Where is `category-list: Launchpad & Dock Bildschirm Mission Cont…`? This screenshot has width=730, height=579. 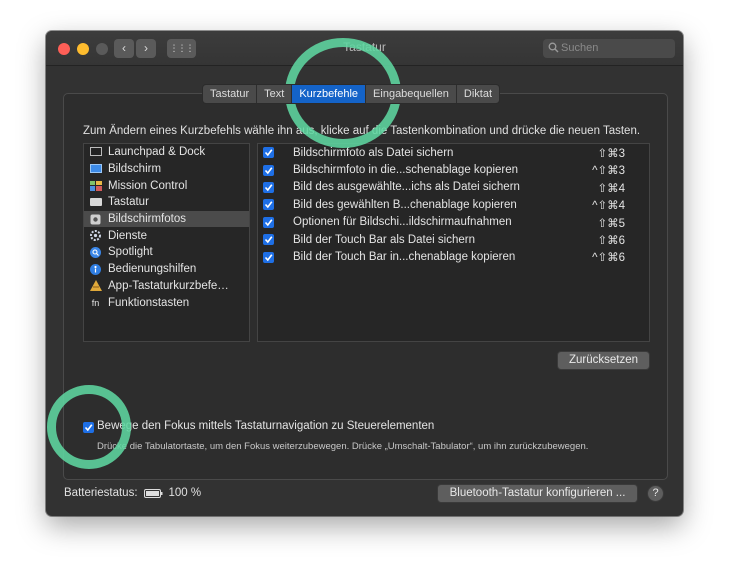 category-list: Launchpad & Dock Bildschirm Mission Cont… is located at coordinates (166, 242).